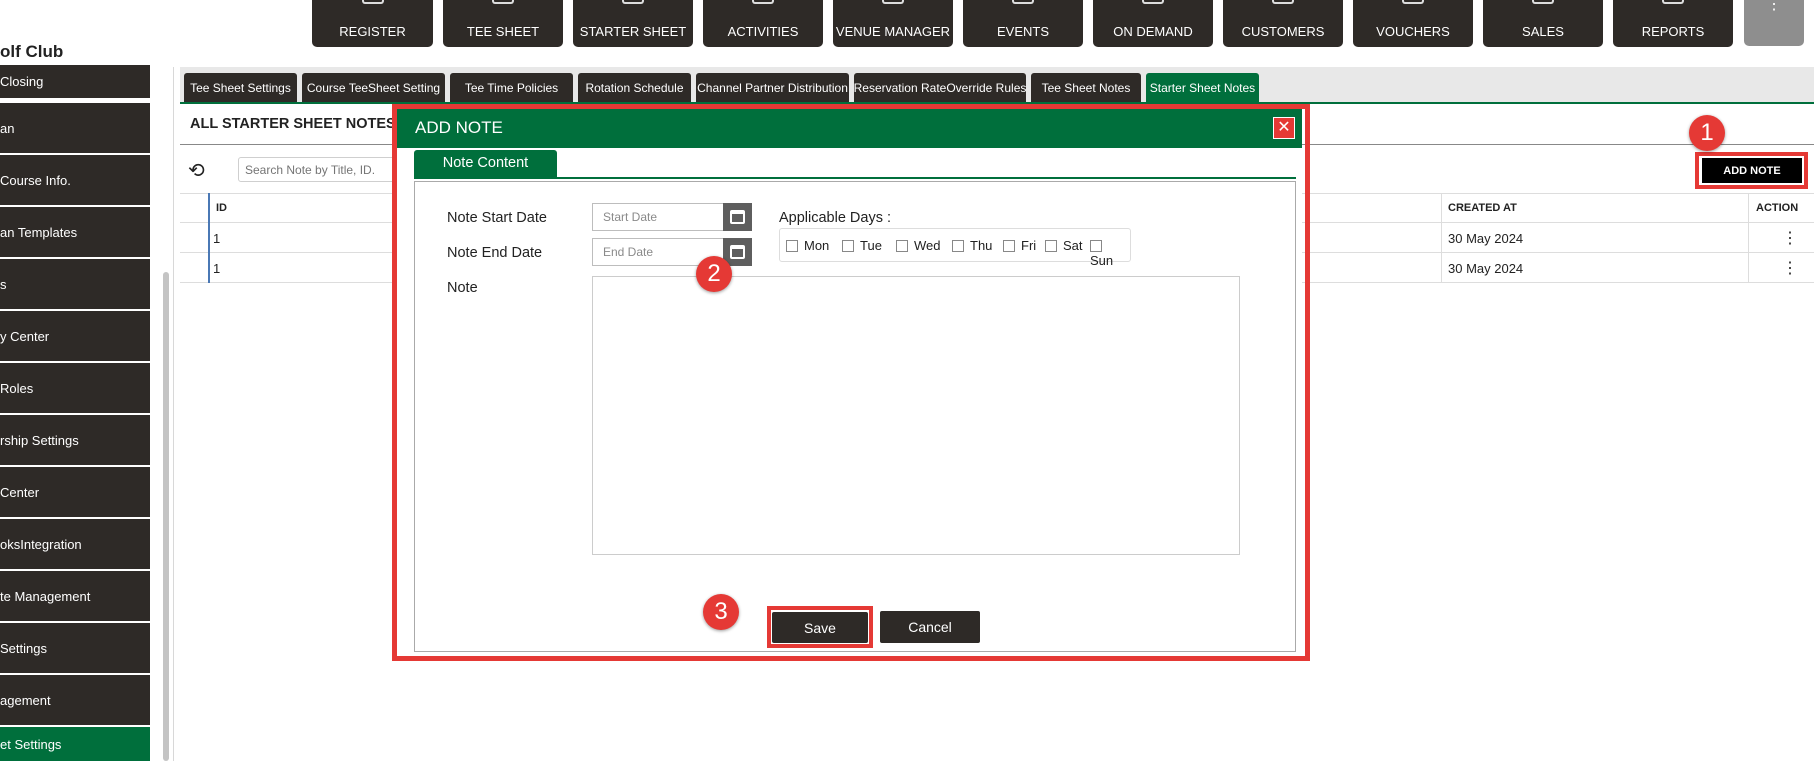  What do you see at coordinates (293, 124) in the screenshot?
I see `page-title: ALL STARTER SHEET NOTES` at bounding box center [293, 124].